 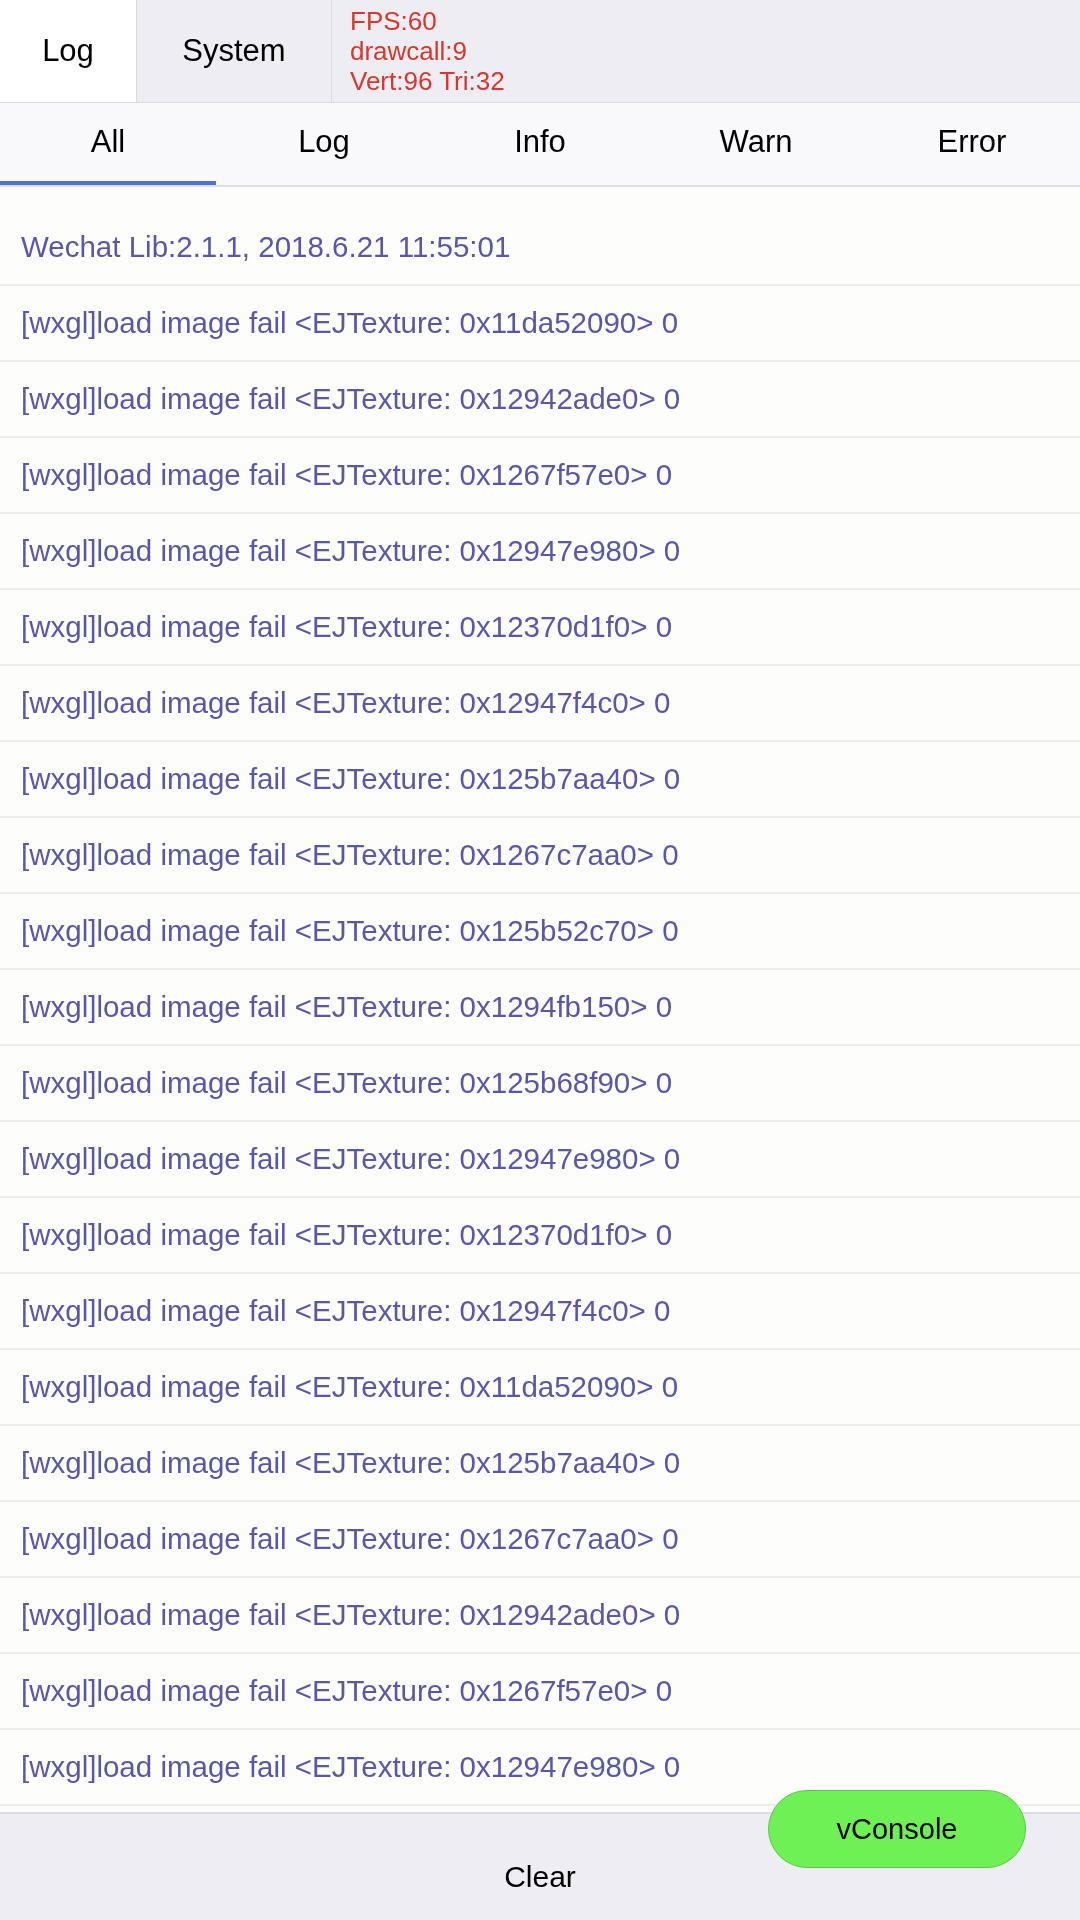 I want to click on log-entry: [wxgl]load image fail <EJTexture: 0x125b68f90> 0, so click(x=540, y=1084).